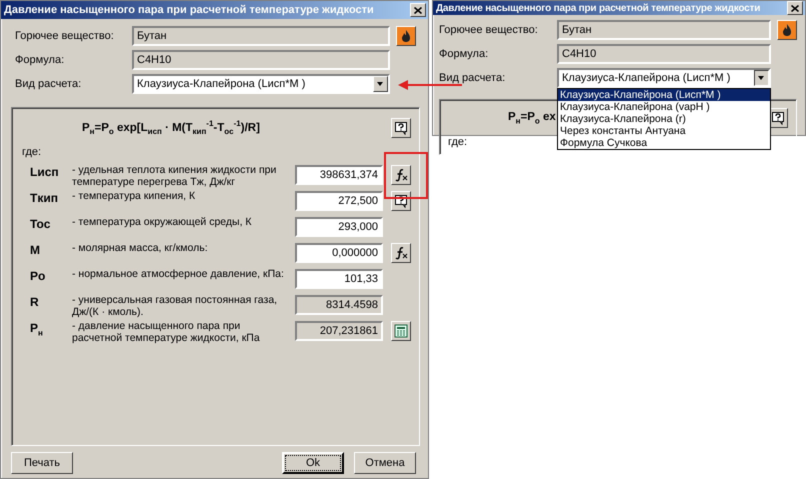  I want to click on dialog-button: Отмена, so click(385, 463).